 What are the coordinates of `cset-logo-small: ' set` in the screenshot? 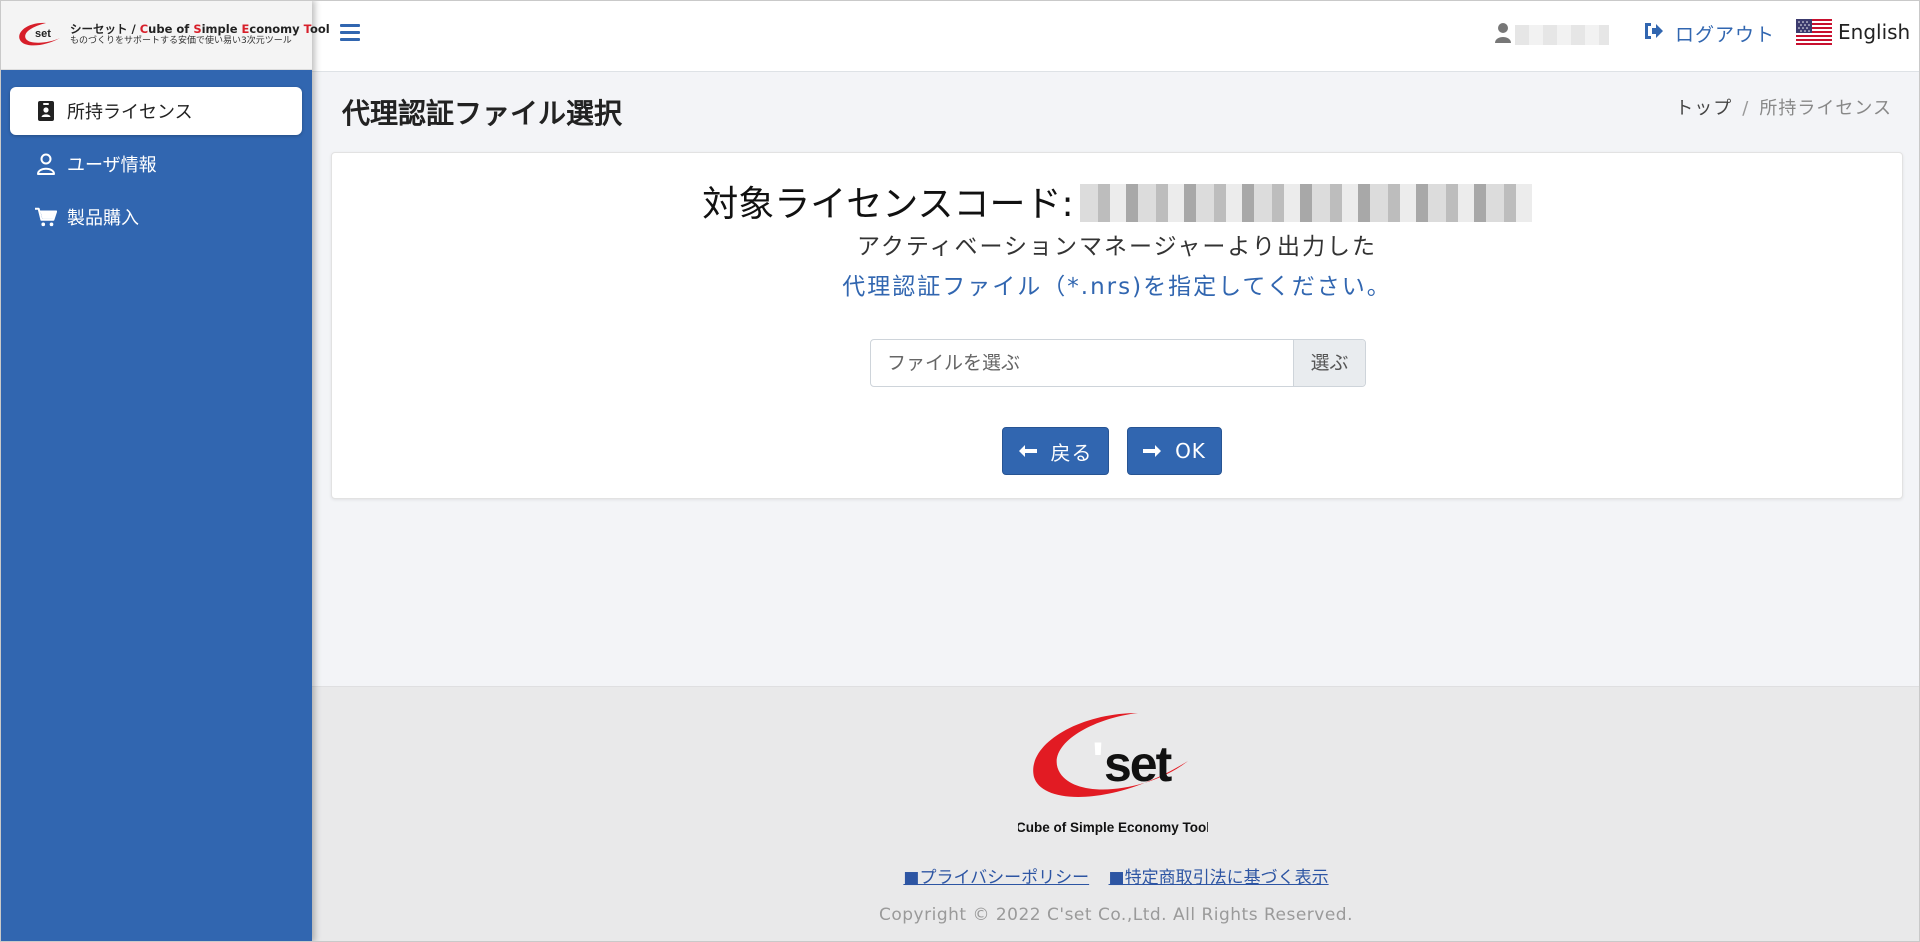 It's located at (40, 35).